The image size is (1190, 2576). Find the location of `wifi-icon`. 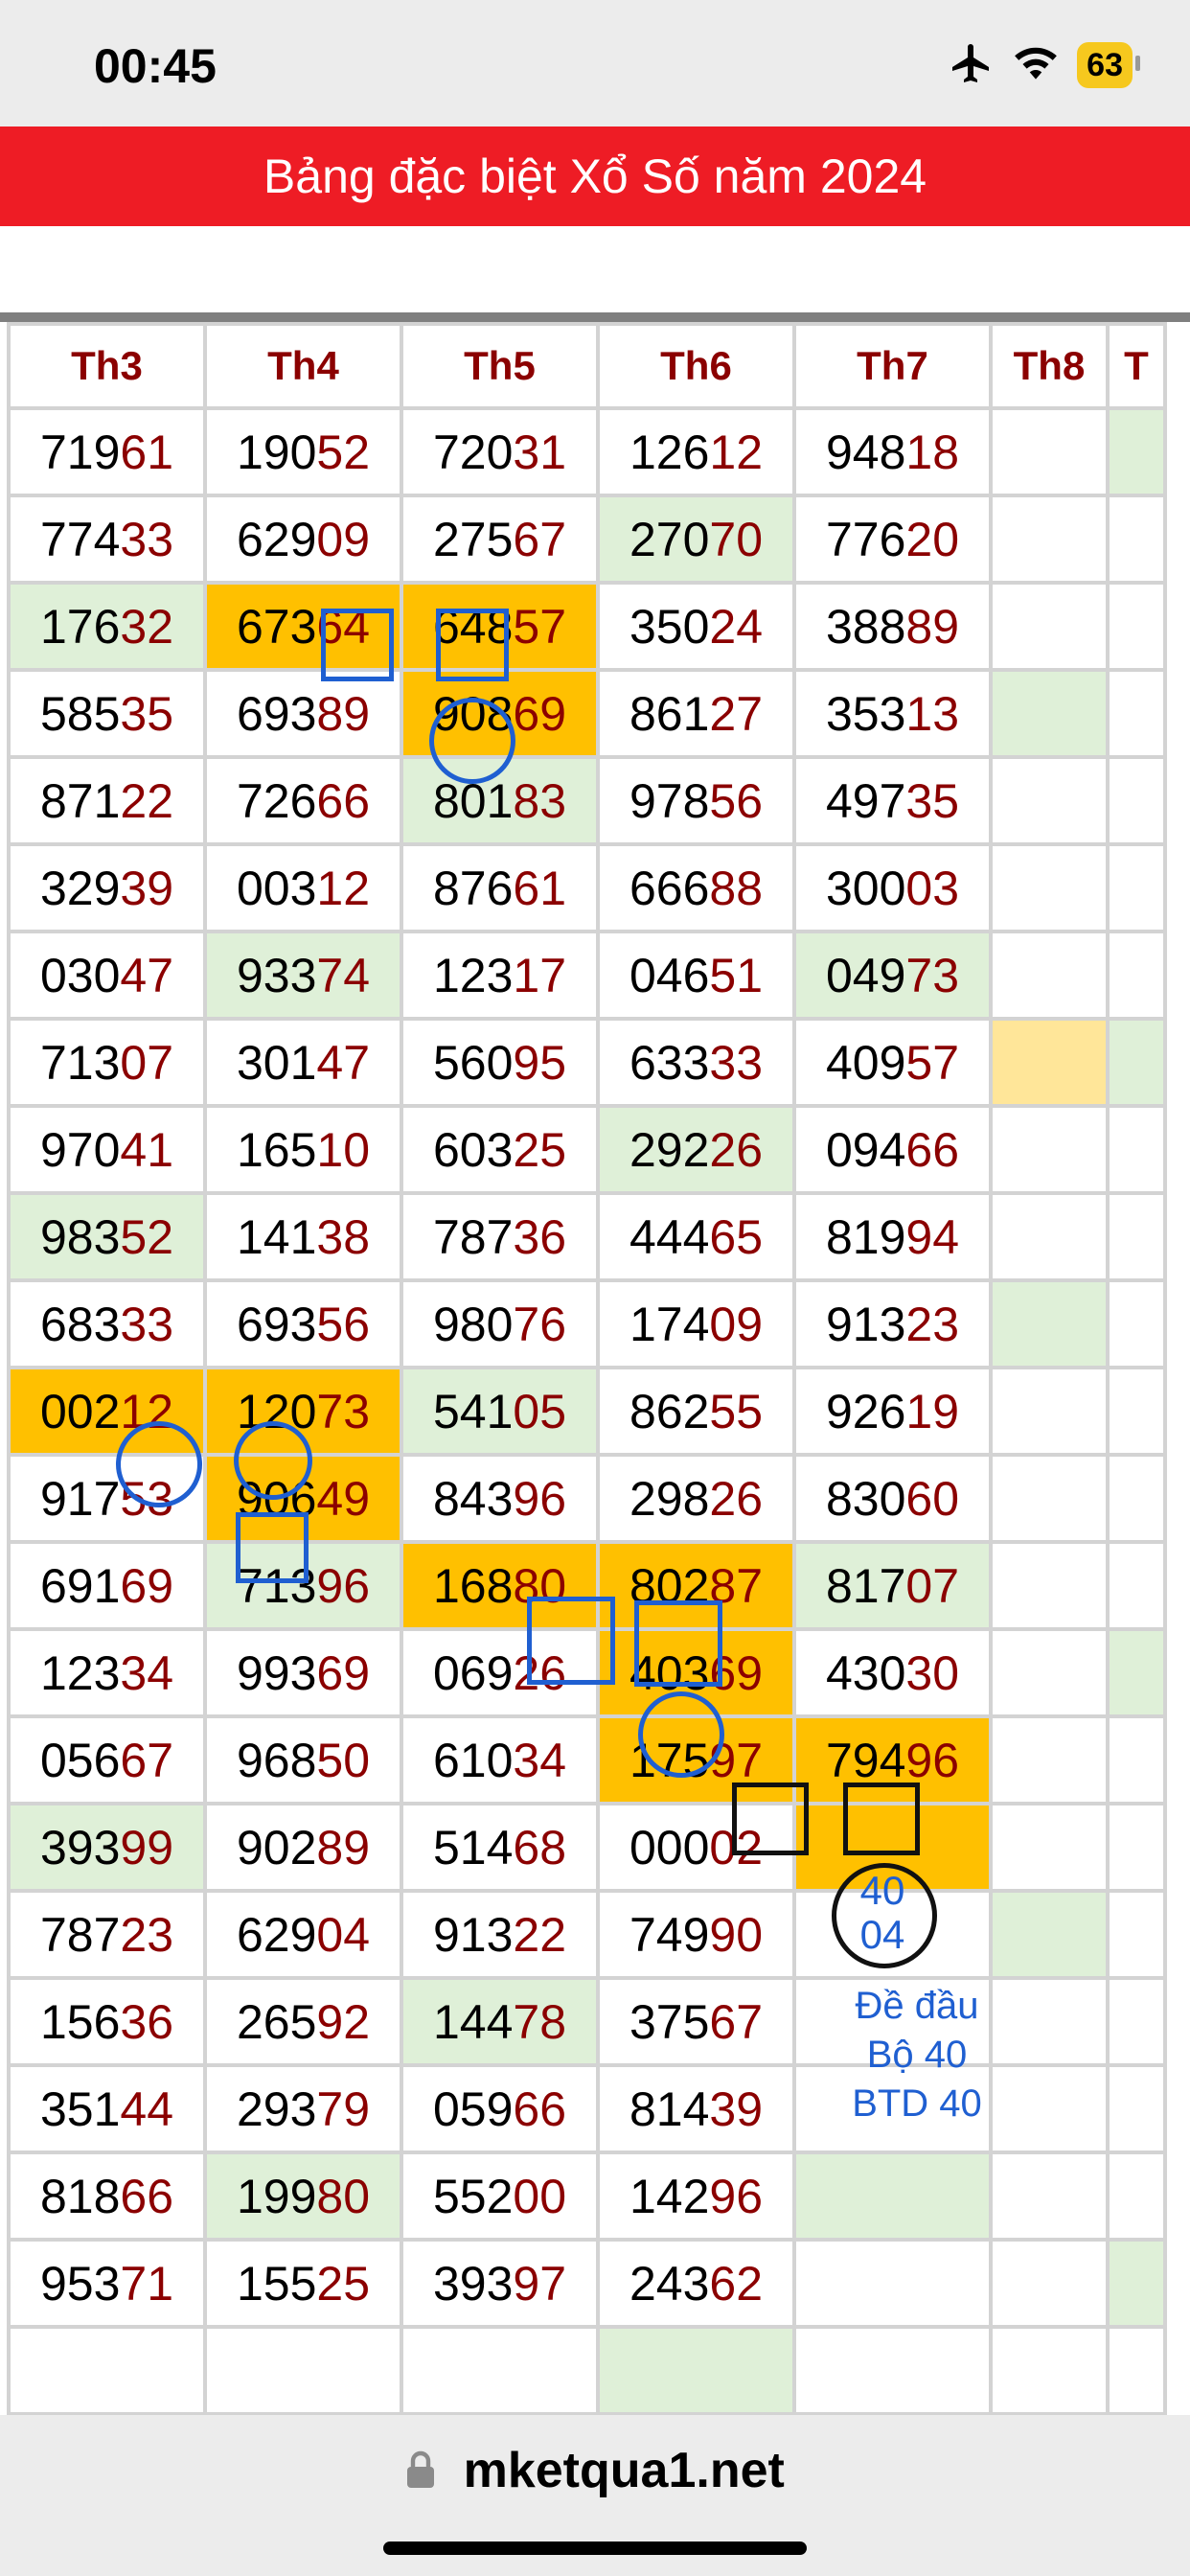

wifi-icon is located at coordinates (1036, 65).